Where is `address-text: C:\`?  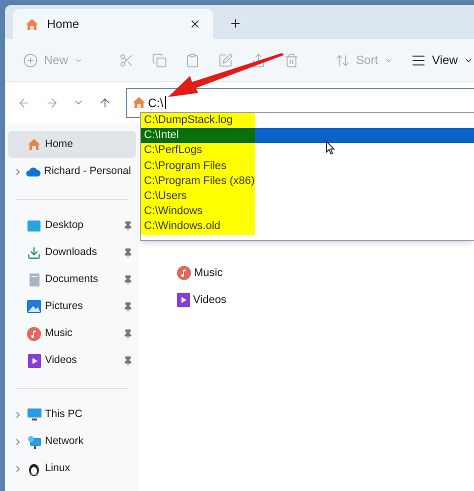
address-text: C:\ is located at coordinates (156, 103).